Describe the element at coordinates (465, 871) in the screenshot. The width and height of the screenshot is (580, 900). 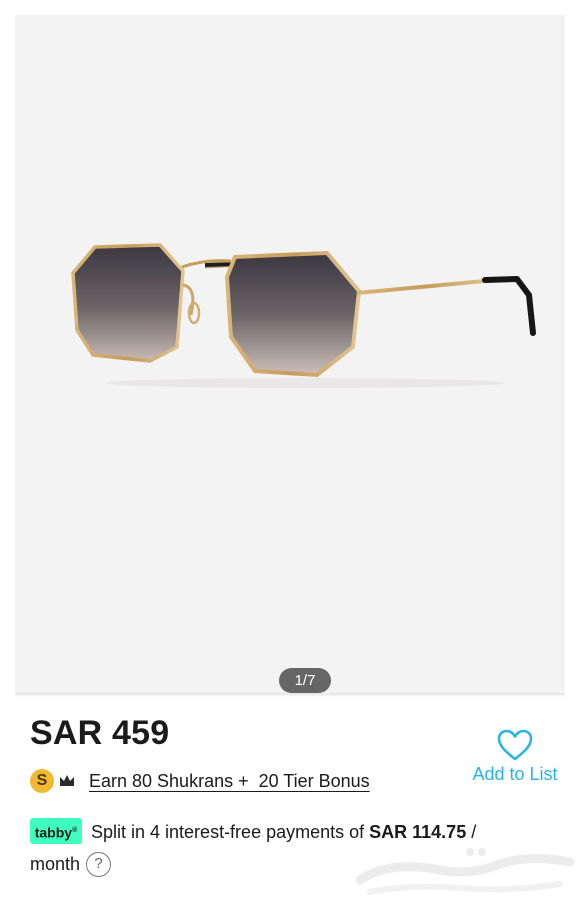
I see `watermark-logo` at that location.